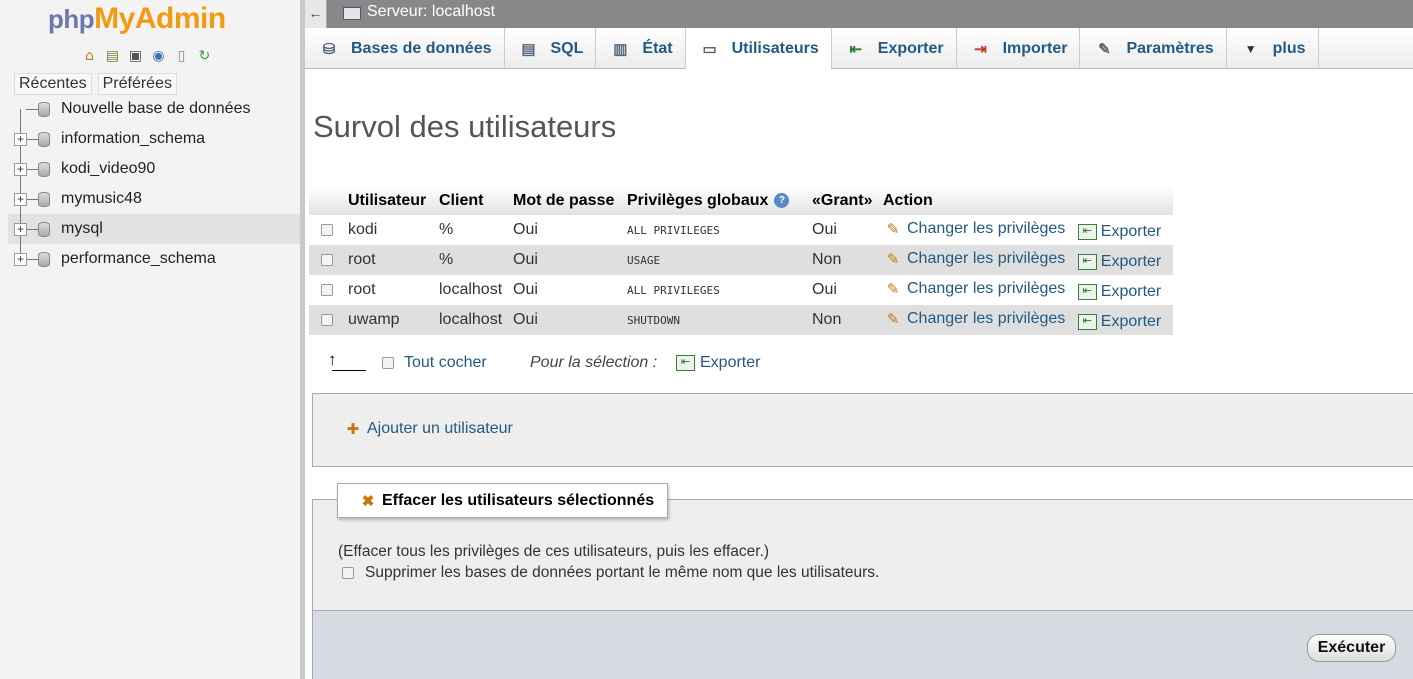 This screenshot has height=679, width=1413. What do you see at coordinates (862, 430) in the screenshot?
I see `add-user-section: ✚ Ajouter un utilisateur` at bounding box center [862, 430].